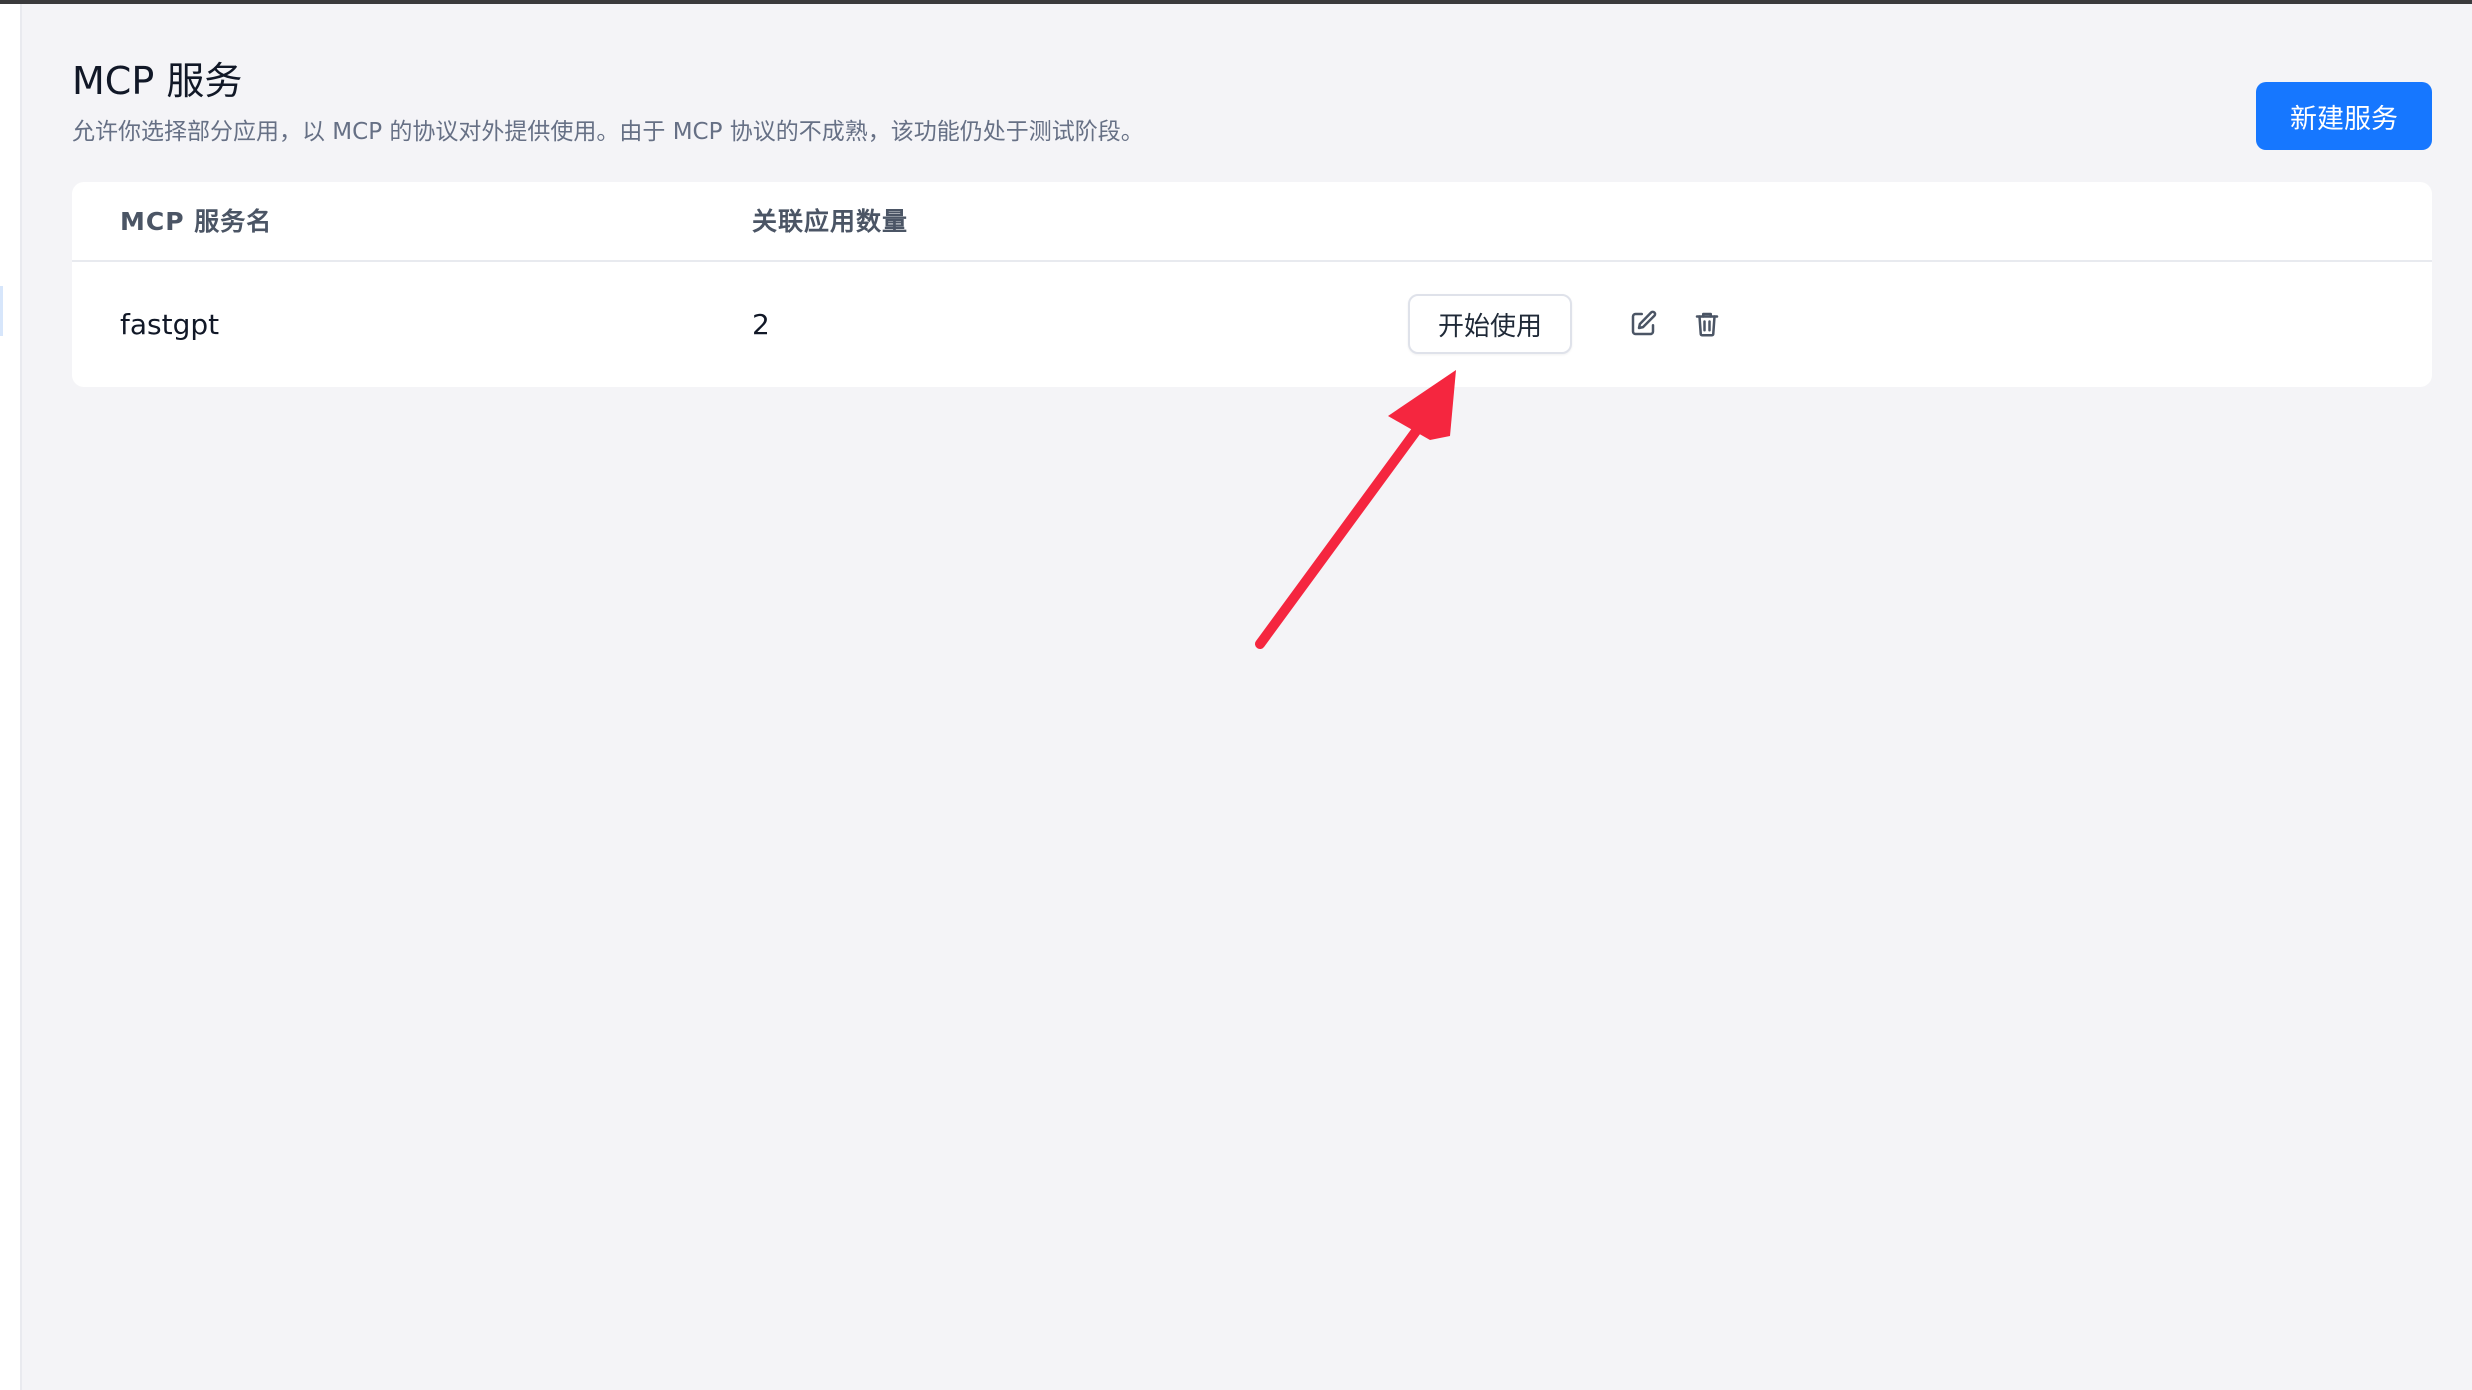 The width and height of the screenshot is (2472, 1390). I want to click on table-row: fastgpt 2 开始使用, so click(1252, 324).